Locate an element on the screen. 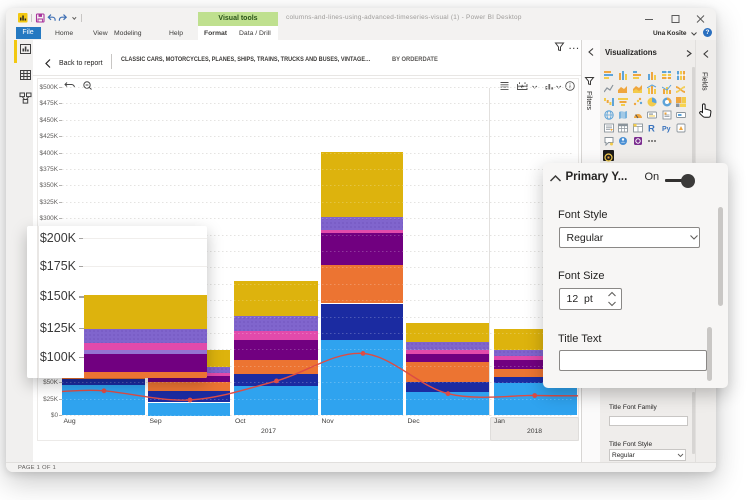 The image size is (750, 500). svg-text: Py is located at coordinates (666, 129).